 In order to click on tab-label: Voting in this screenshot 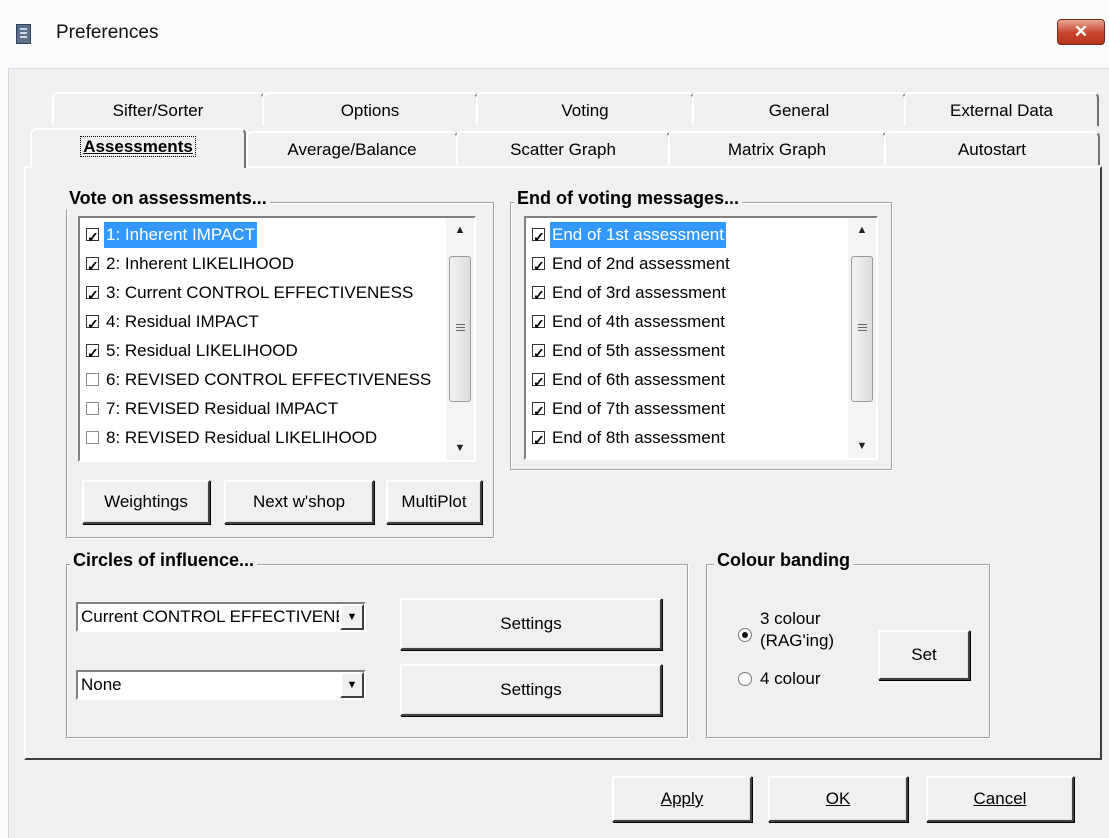, I will do `click(585, 110)`.